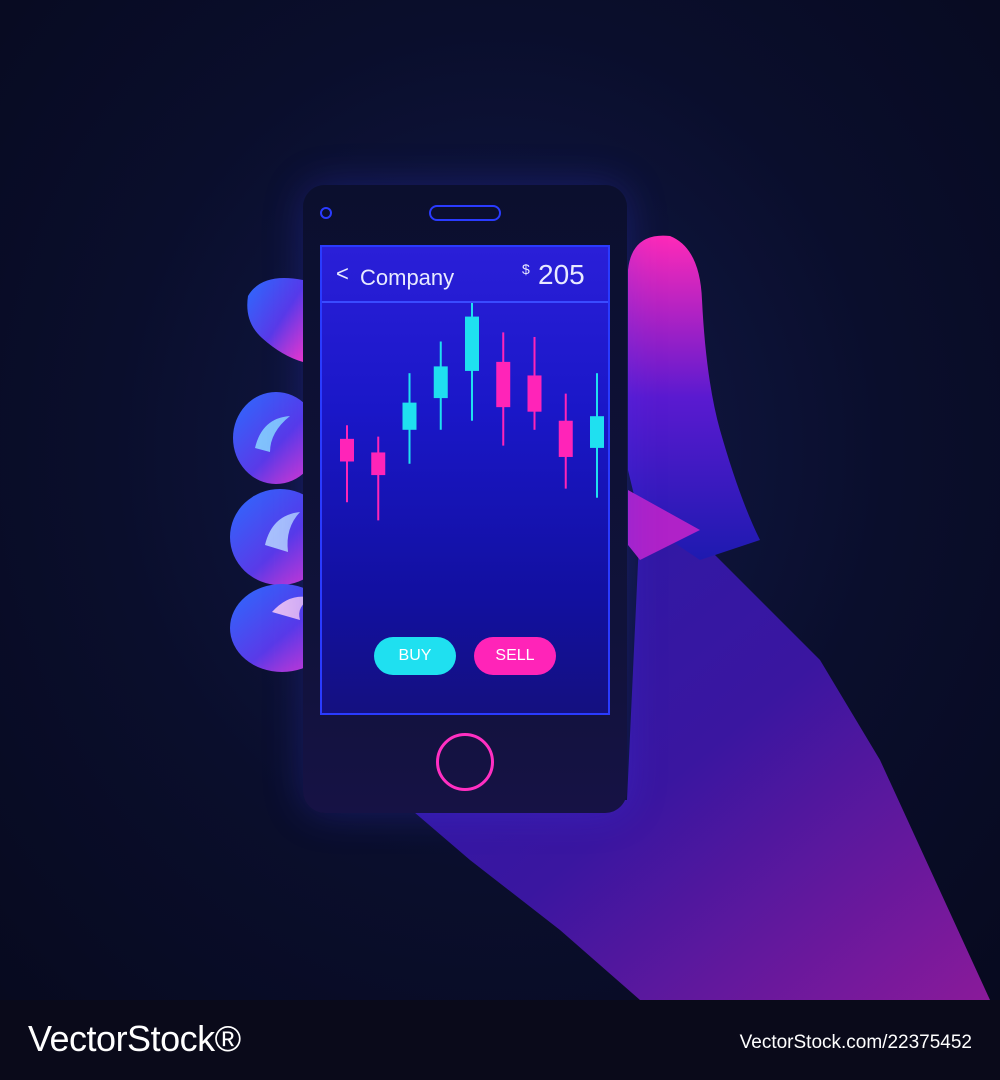 The height and width of the screenshot is (1080, 1000). I want to click on company-title: Company, so click(407, 277).